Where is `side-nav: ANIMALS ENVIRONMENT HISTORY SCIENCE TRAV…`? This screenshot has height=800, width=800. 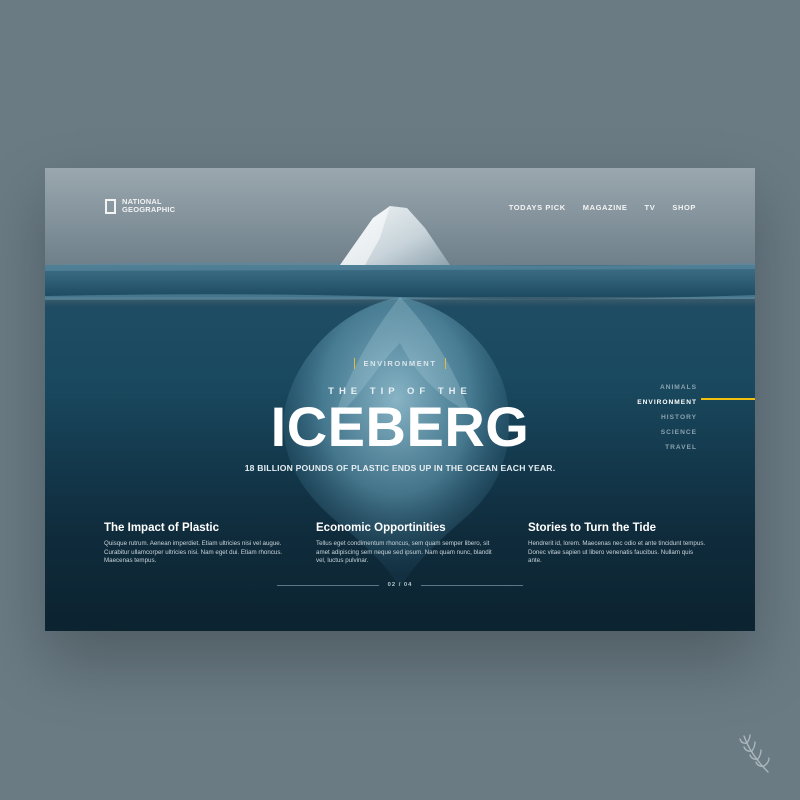 side-nav: ANIMALS ENVIRONMENT HISTORY SCIENCE TRAV… is located at coordinates (667, 417).